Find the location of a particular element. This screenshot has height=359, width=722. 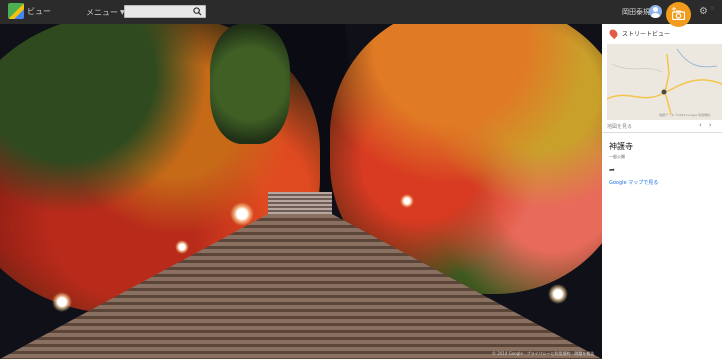

camera-button: + is located at coordinates (678, 14).